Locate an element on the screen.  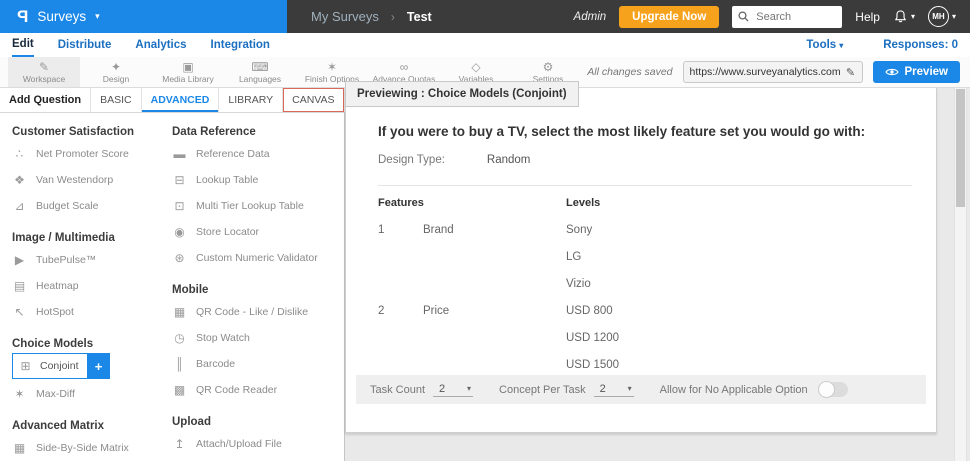
vertical-scrollbar is located at coordinates (960, 274).